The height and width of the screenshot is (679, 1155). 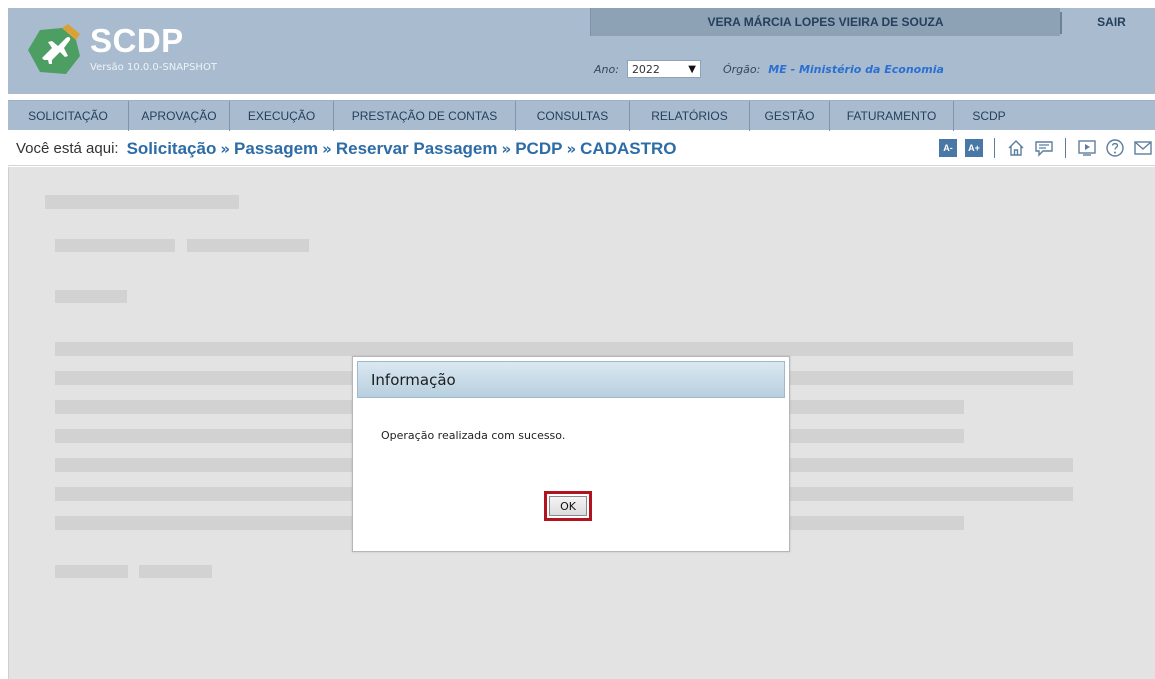 What do you see at coordinates (690, 116) in the screenshot?
I see `menu-item-relatorios: RELATÓRIOS` at bounding box center [690, 116].